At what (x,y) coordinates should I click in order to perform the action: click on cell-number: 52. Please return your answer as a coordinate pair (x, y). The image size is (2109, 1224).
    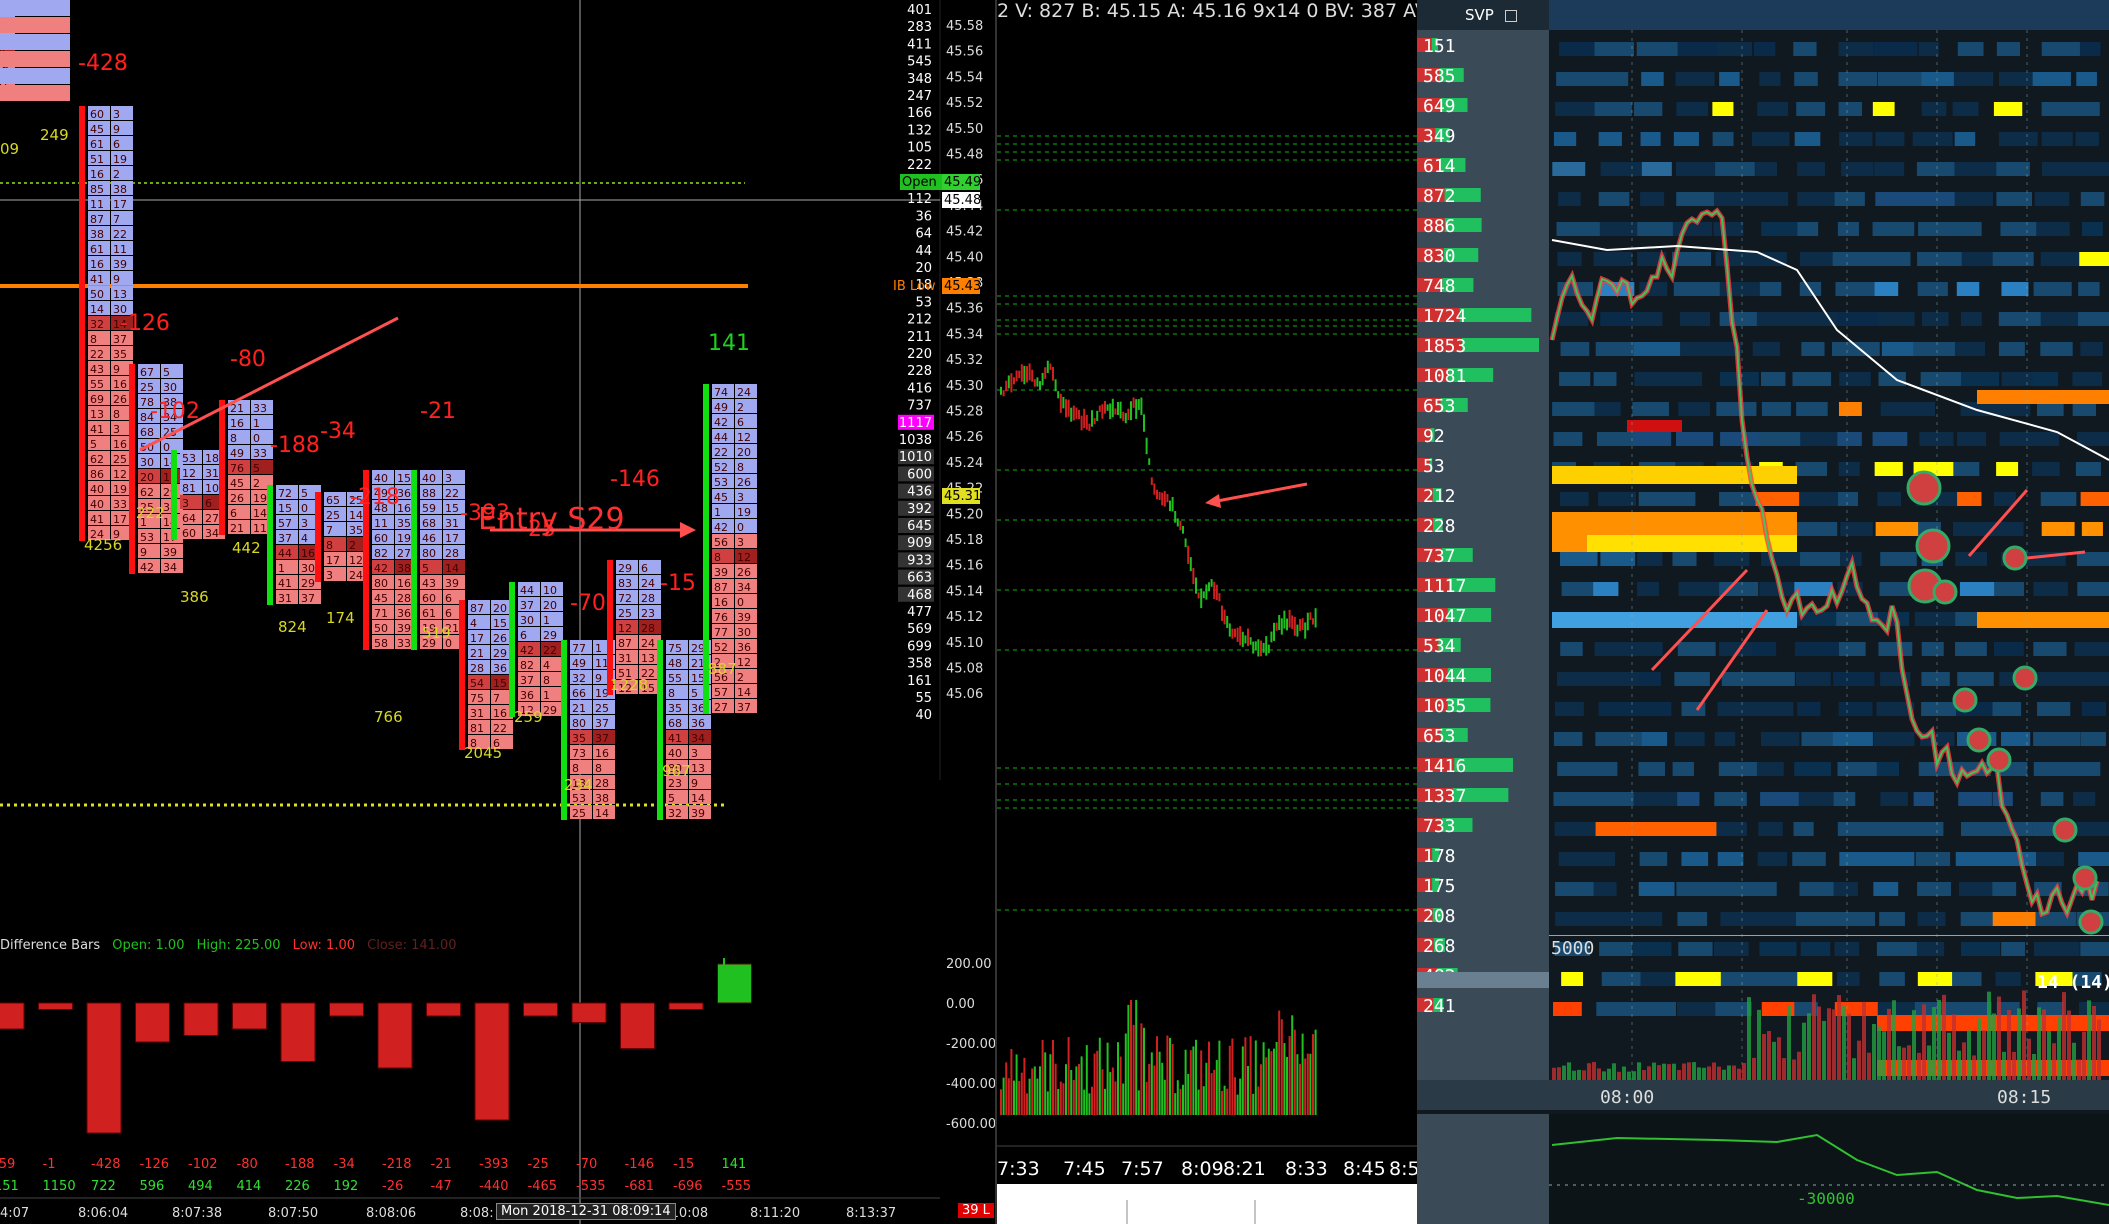
    Looking at the image, I should click on (721, 647).